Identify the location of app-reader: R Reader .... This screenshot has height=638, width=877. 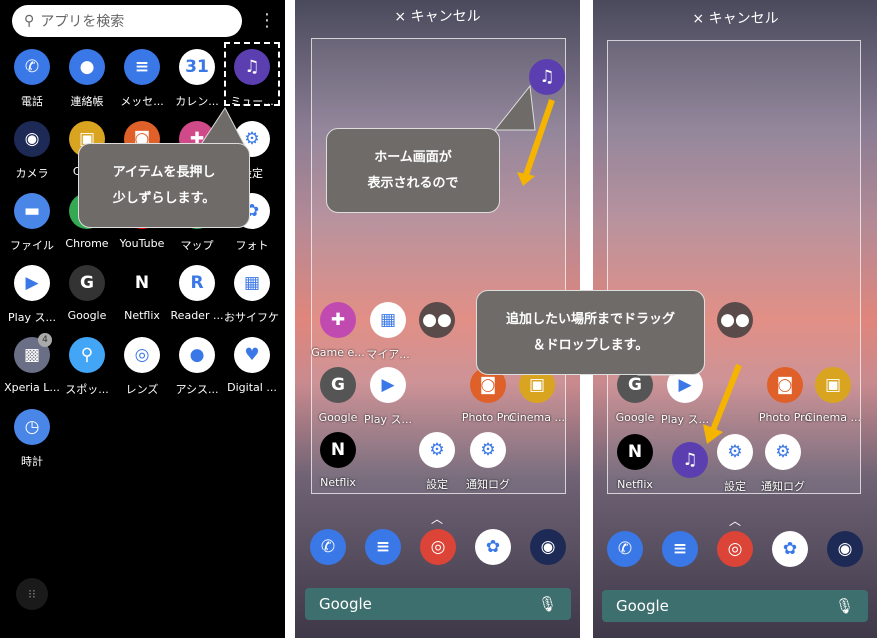
(197, 293).